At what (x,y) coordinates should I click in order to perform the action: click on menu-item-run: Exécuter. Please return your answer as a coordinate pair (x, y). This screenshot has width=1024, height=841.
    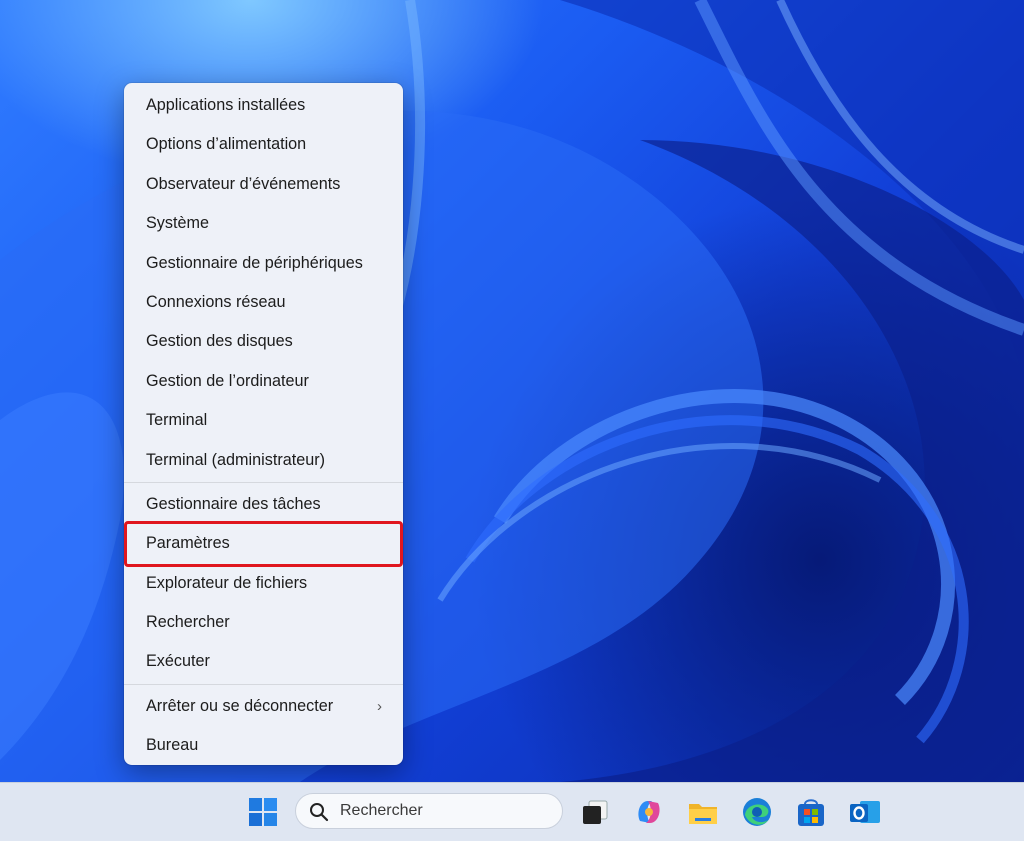
    Looking at the image, I should click on (263, 661).